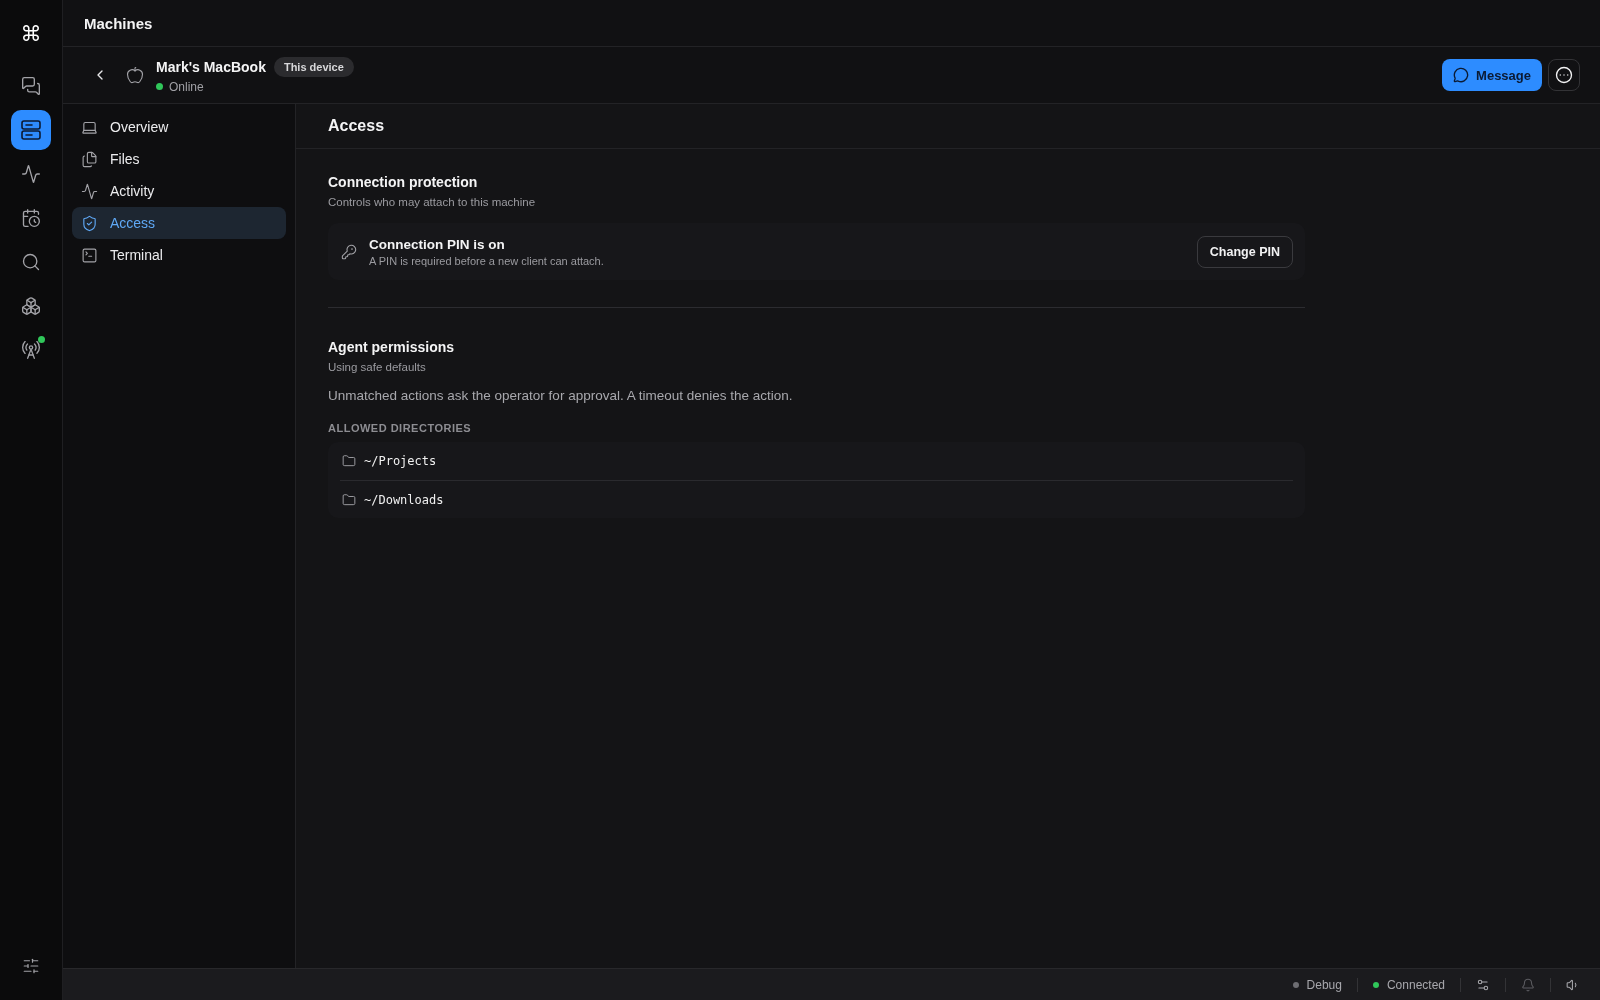  What do you see at coordinates (486, 260) in the screenshot?
I see `pin-description: A PIN is required before a new client can attach.` at bounding box center [486, 260].